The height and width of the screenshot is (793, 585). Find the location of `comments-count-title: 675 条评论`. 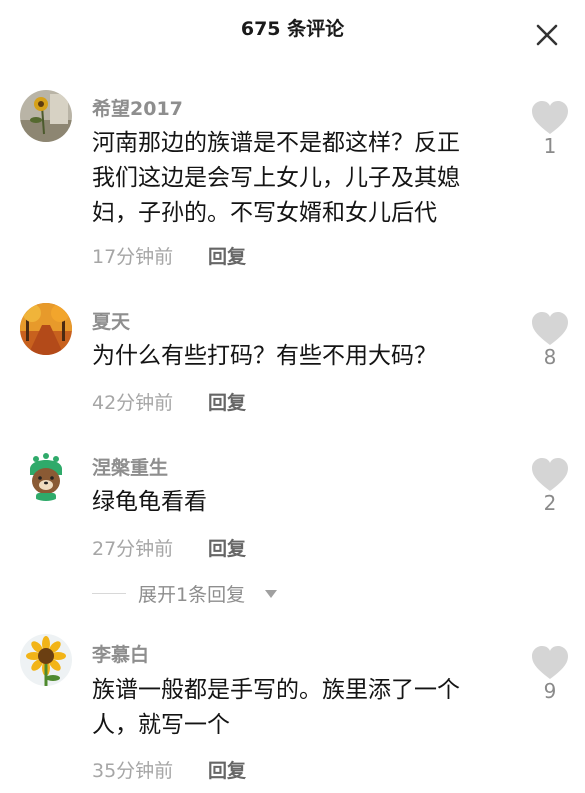

comments-count-title: 675 条评论 is located at coordinates (292, 29).